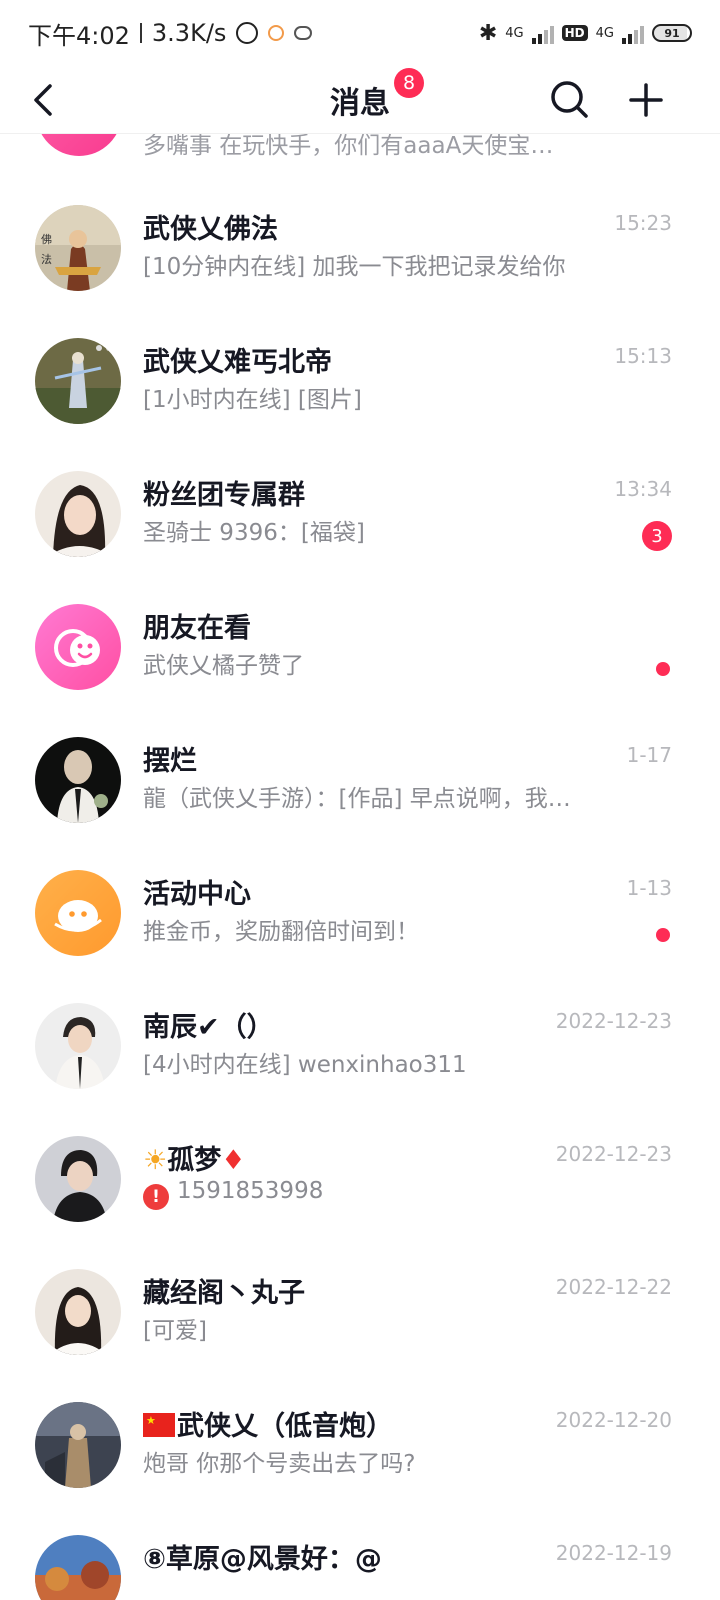  What do you see at coordinates (223, 666) in the screenshot?
I see `message-preview: 武侠乂橘子赞了` at bounding box center [223, 666].